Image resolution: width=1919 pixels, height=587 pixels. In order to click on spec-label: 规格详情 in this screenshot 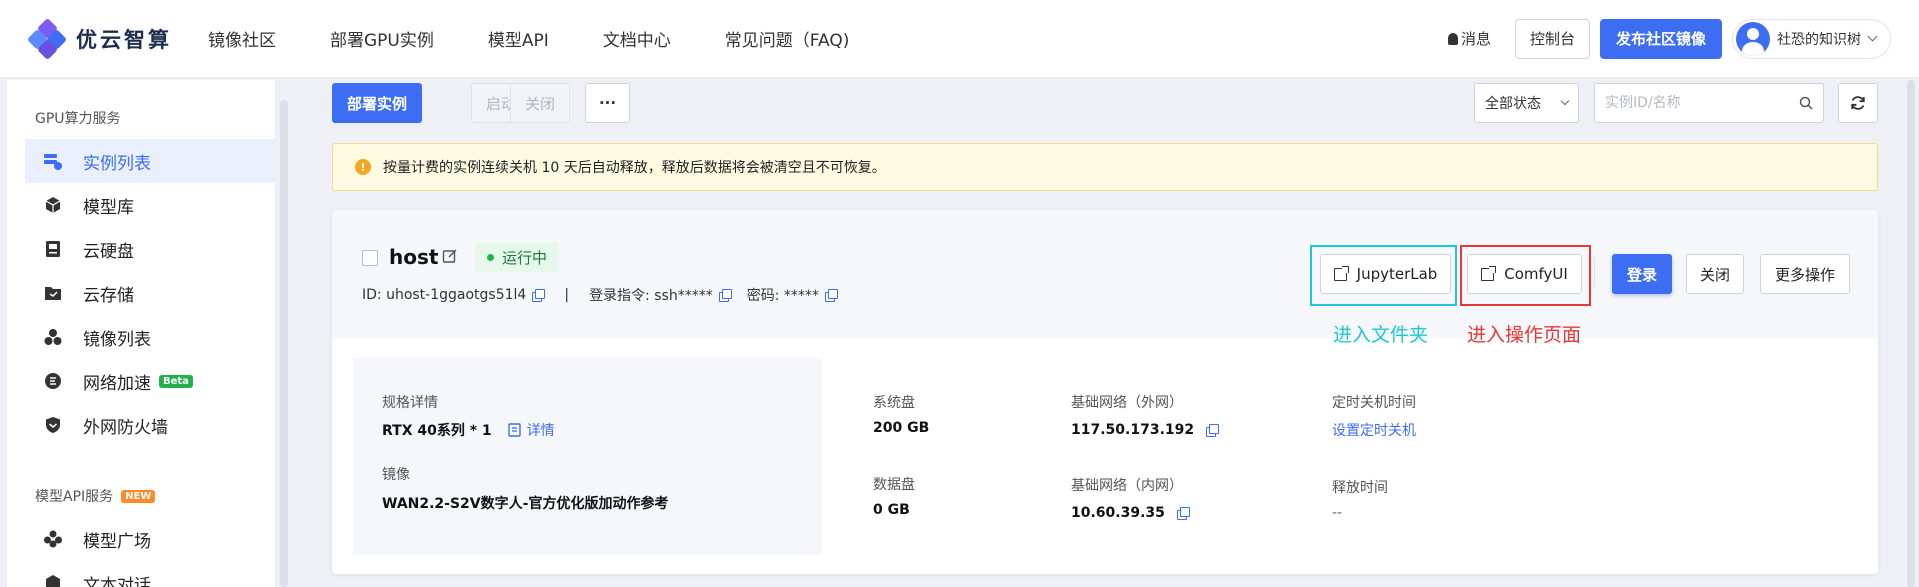, I will do `click(410, 403)`.